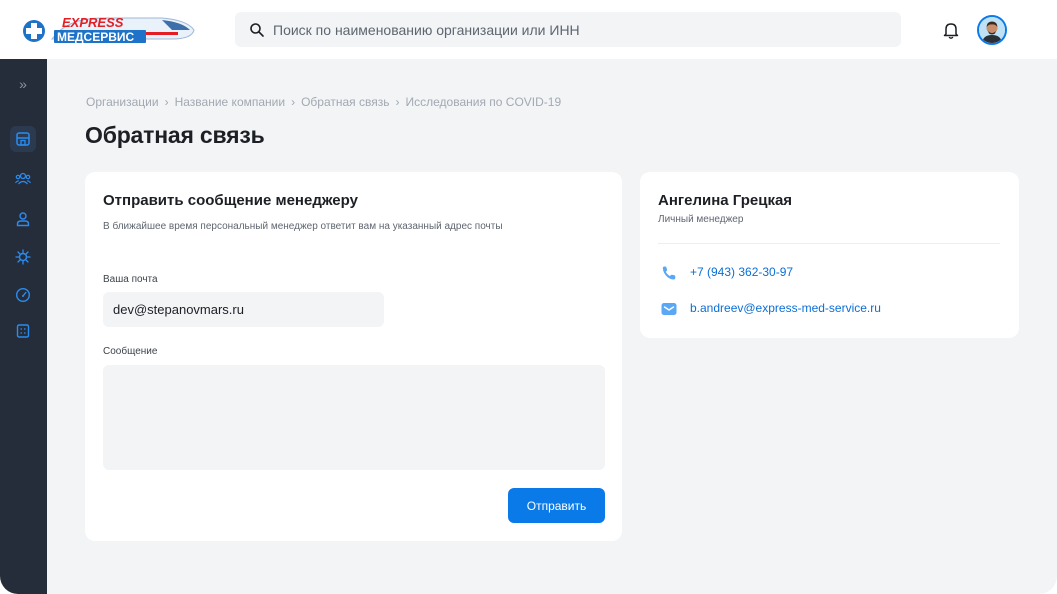 The width and height of the screenshot is (1057, 594). Describe the element at coordinates (96, 37) in the screenshot. I see `logo-medservice-text: МЕДСЕРВИС` at that location.